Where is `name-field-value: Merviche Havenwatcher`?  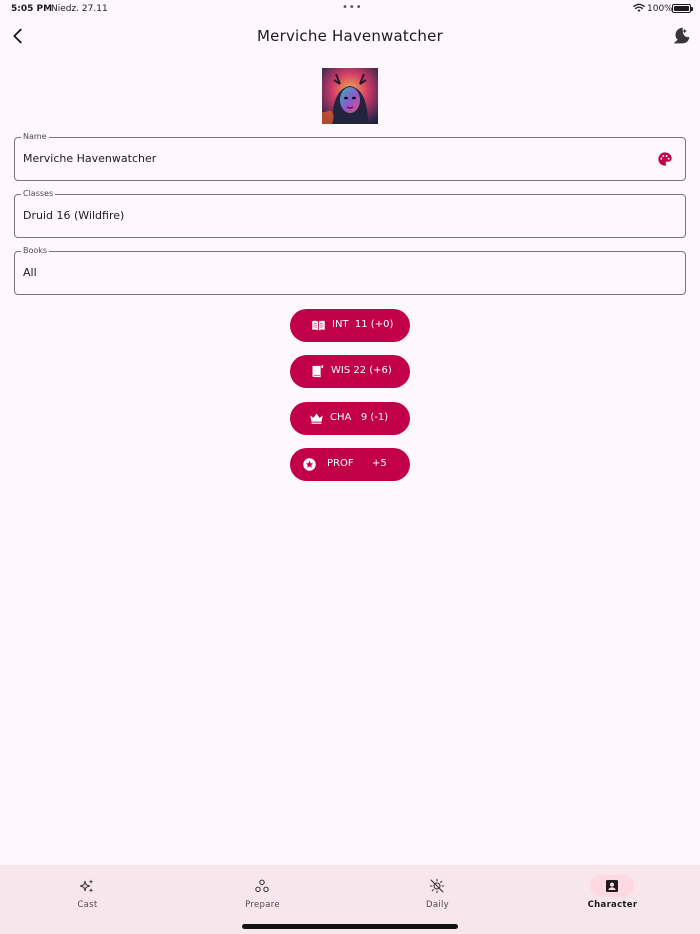
name-field-value: Merviche Havenwatcher is located at coordinates (89, 158).